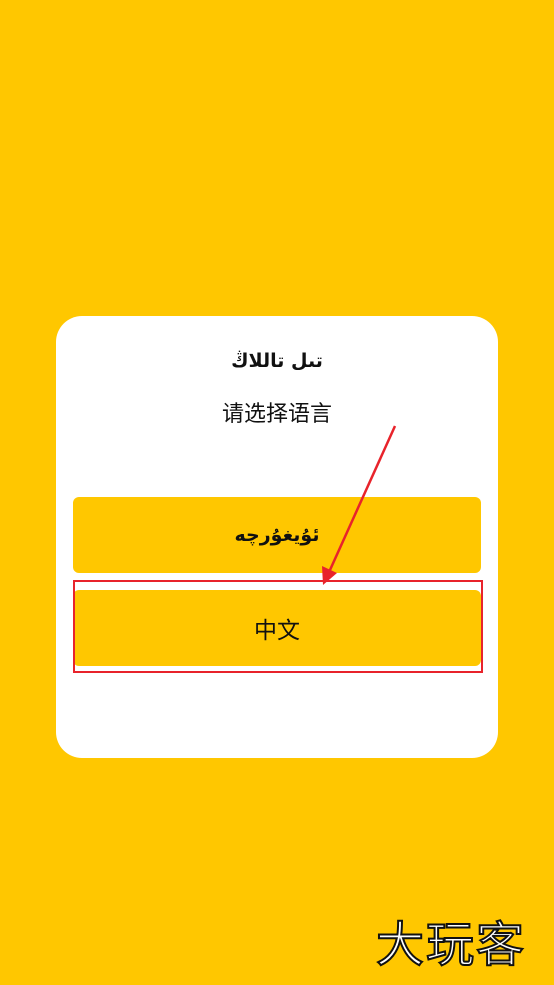  Describe the element at coordinates (277, 535) in the screenshot. I see `uyghur-language-button: ئۇيغۇرچە` at that location.